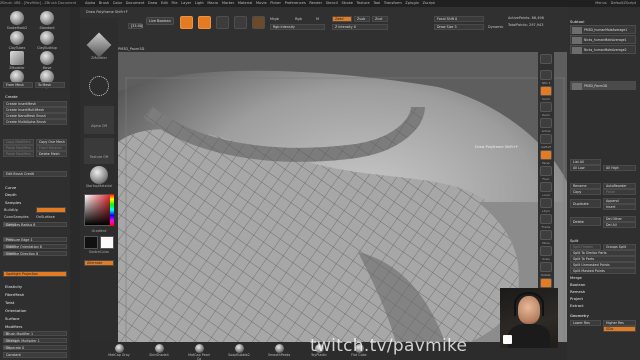  Describe the element at coordinates (412, 3) in the screenshot. I see `menu-item-zplugin: Zplugin` at that location.